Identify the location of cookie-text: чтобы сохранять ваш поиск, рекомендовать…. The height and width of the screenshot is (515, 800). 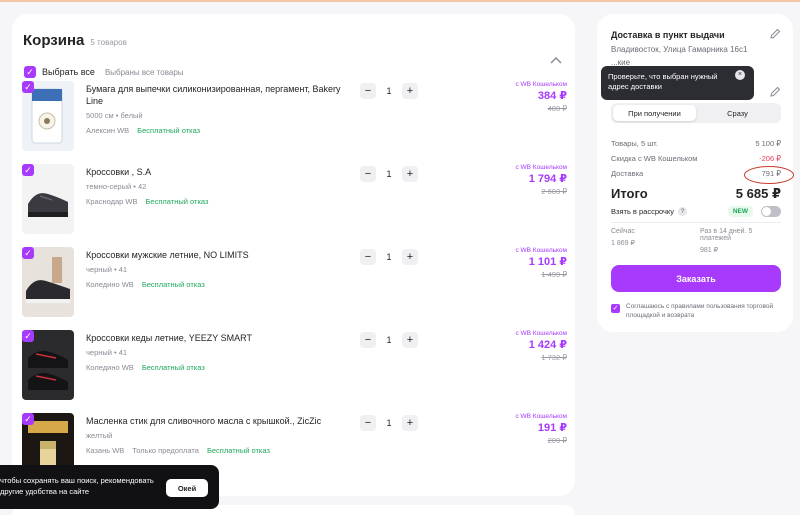
(77, 486).